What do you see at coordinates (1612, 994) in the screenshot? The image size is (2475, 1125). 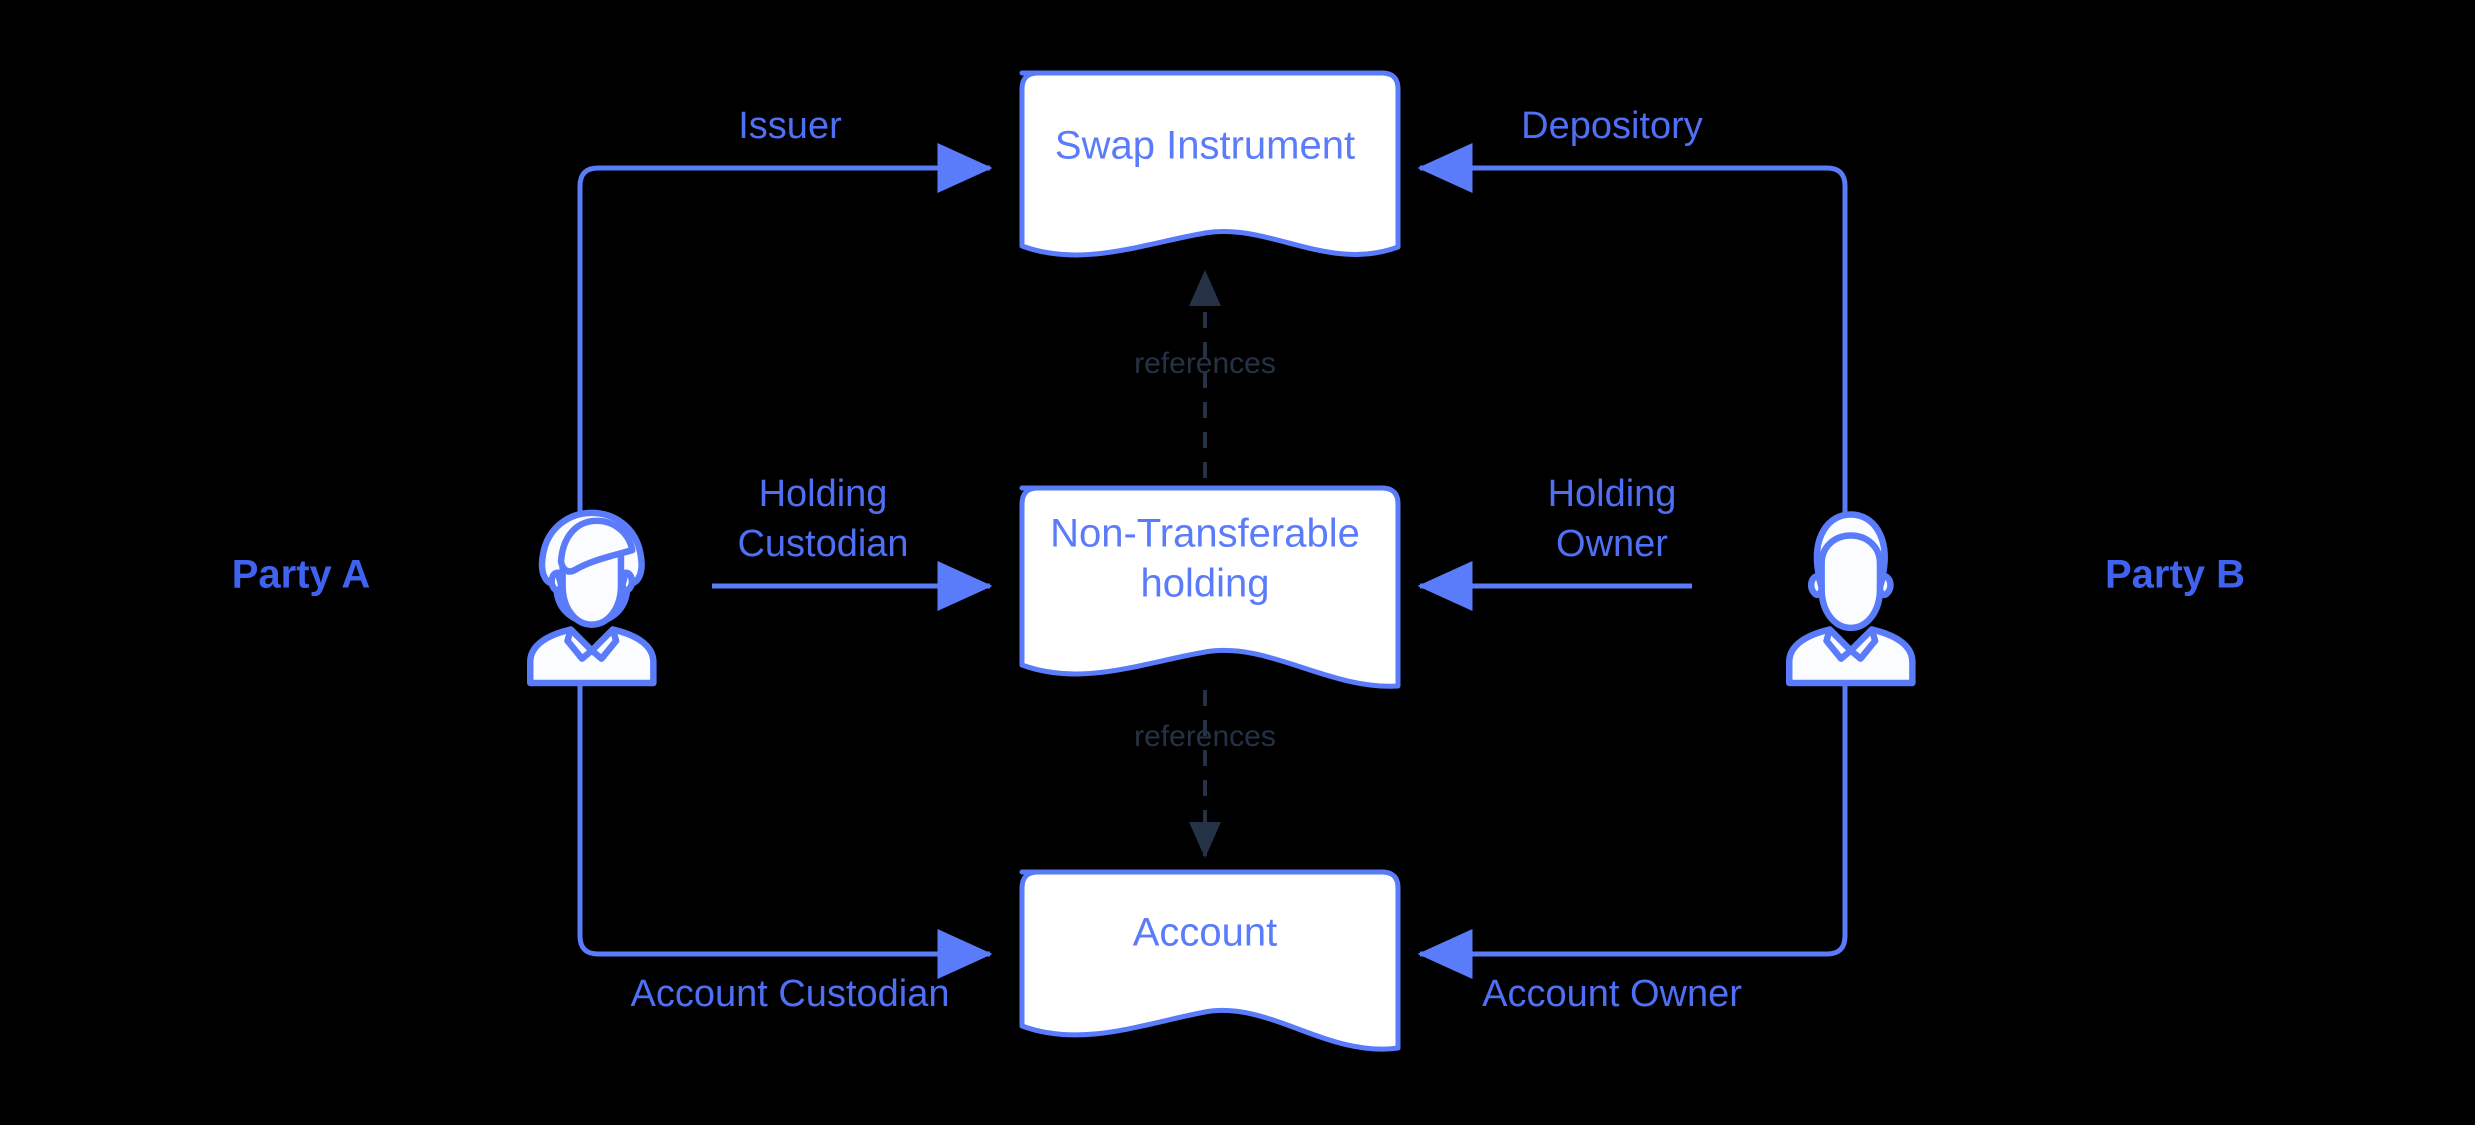 I see `edge-label-account-owner: Account Owner` at bounding box center [1612, 994].